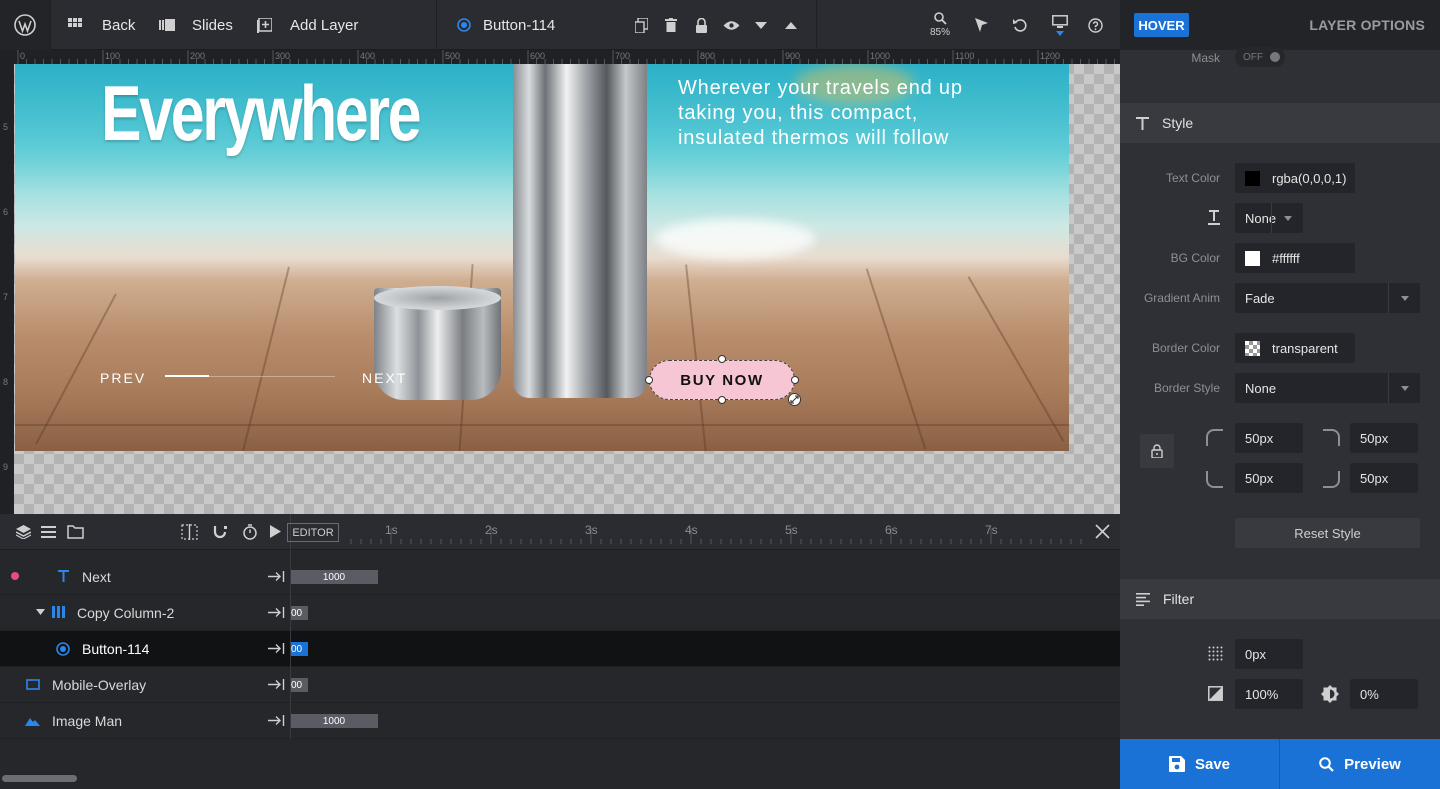  I want to click on radius-bottom-left-field: 50px, so click(1269, 478).